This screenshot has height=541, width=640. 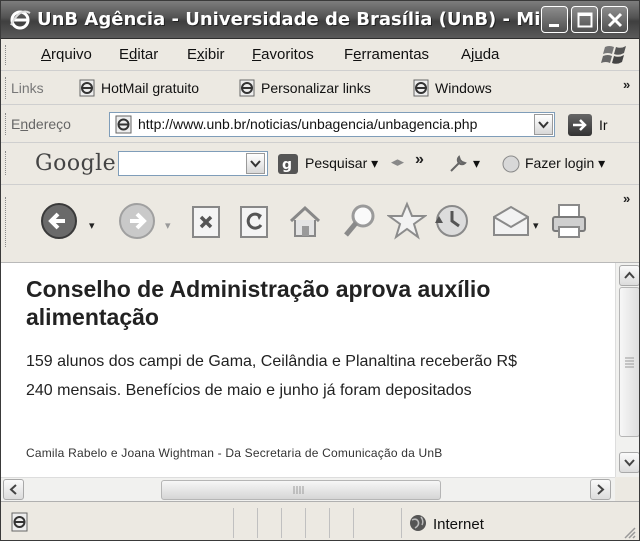 What do you see at coordinates (613, 55) in the screenshot?
I see `windows-logo-icon` at bounding box center [613, 55].